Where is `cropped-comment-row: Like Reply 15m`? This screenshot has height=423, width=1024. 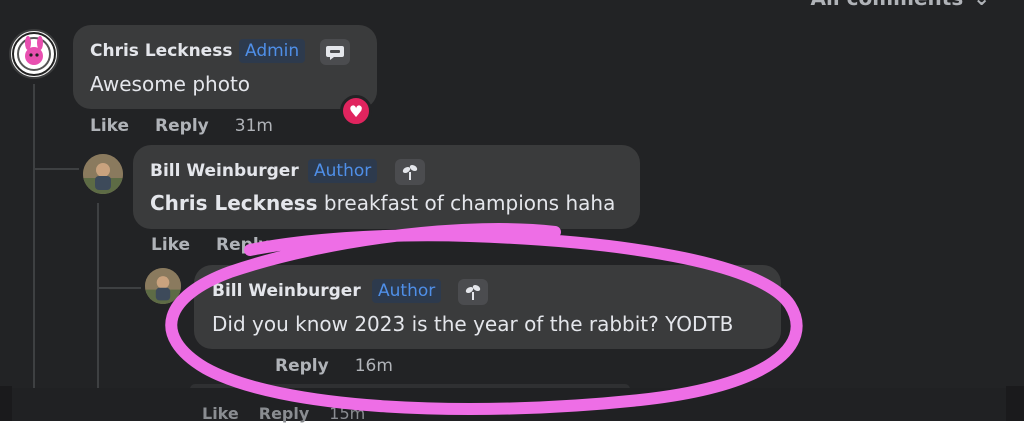
cropped-comment-row: Like Reply 15m is located at coordinates (509, 405).